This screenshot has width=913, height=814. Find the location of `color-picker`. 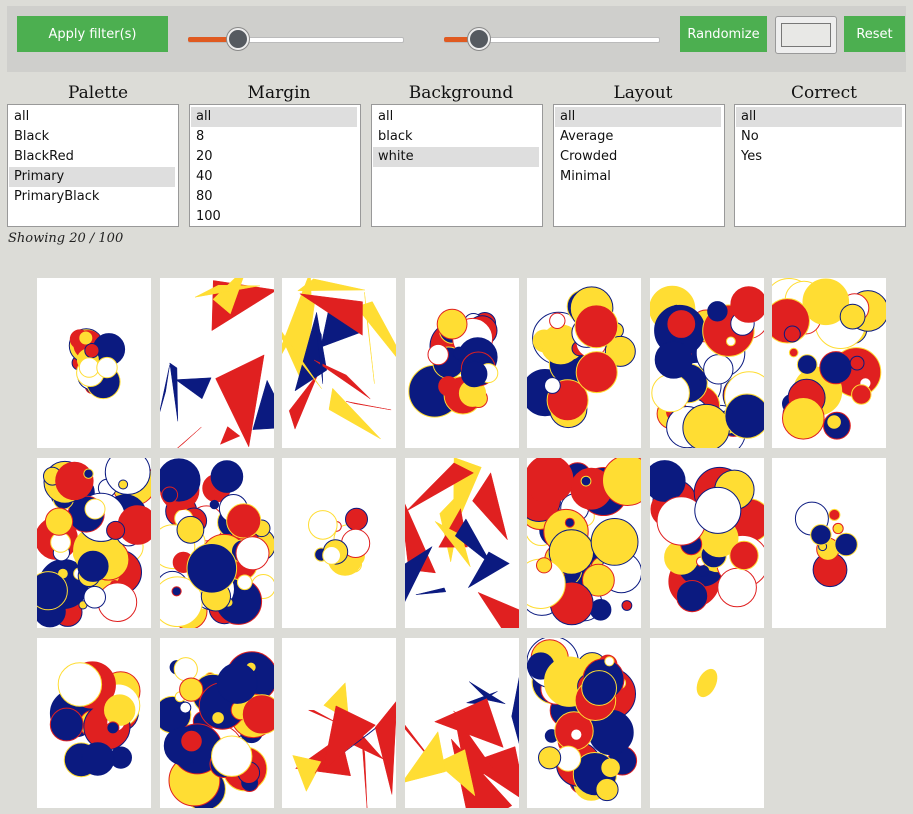

color-picker is located at coordinates (806, 35).